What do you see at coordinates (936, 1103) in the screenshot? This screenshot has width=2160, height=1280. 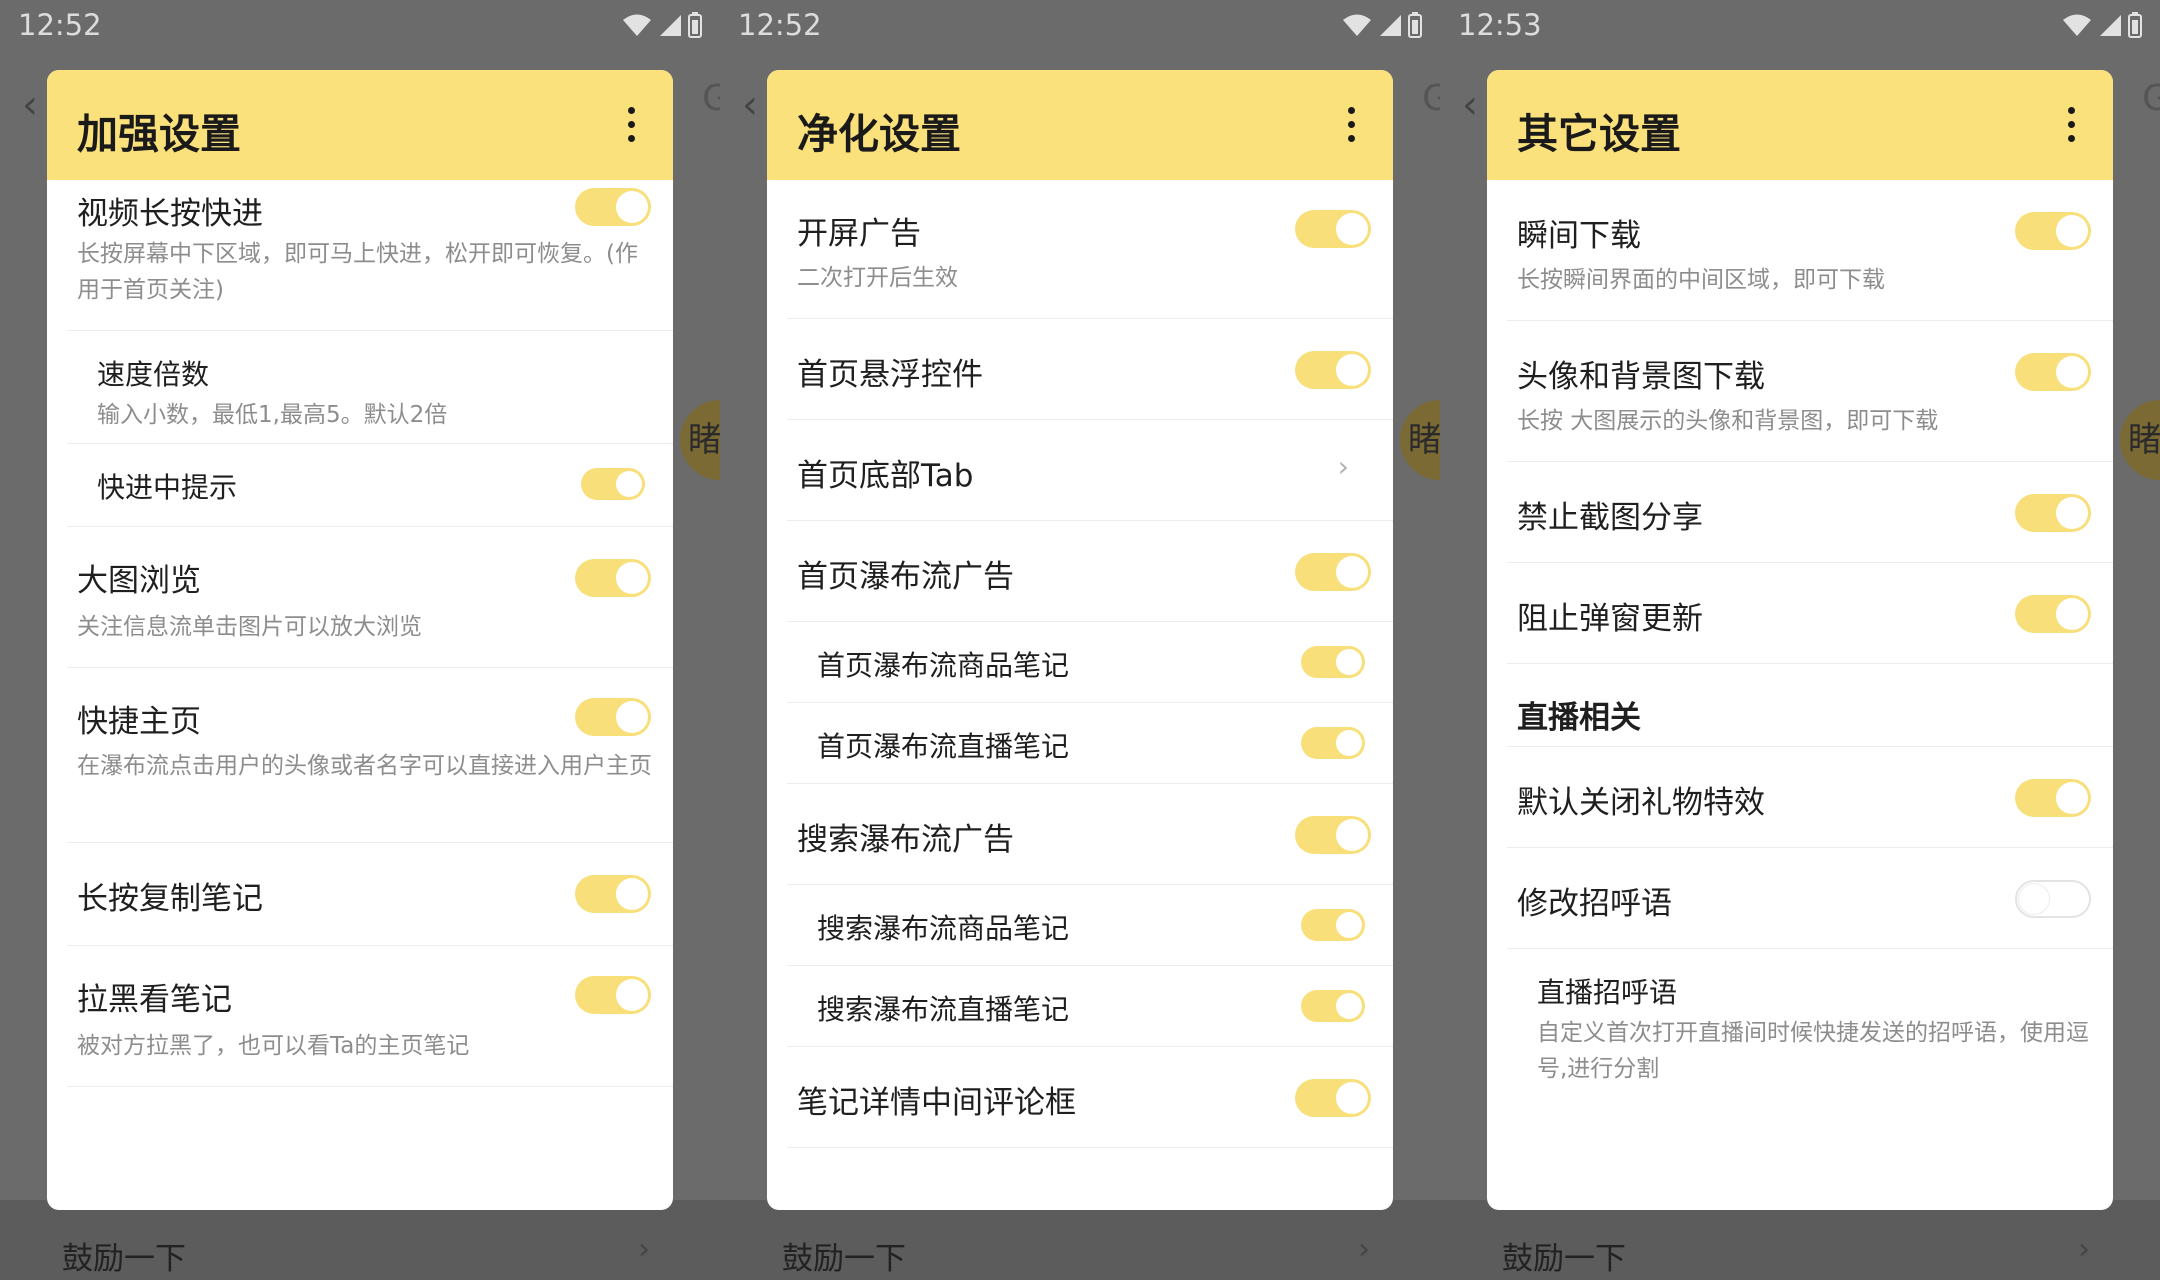 I see `setting-title: 笔记详情中间评论框` at bounding box center [936, 1103].